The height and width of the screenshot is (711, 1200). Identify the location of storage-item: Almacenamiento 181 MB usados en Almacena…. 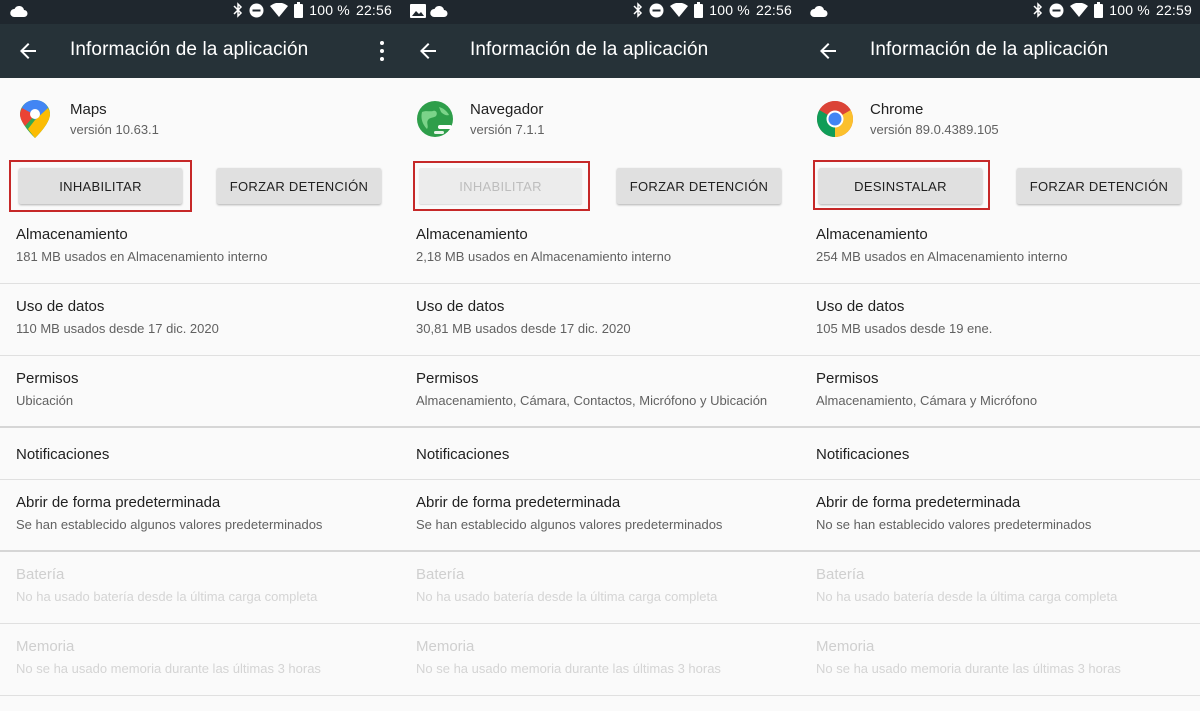
(200, 248).